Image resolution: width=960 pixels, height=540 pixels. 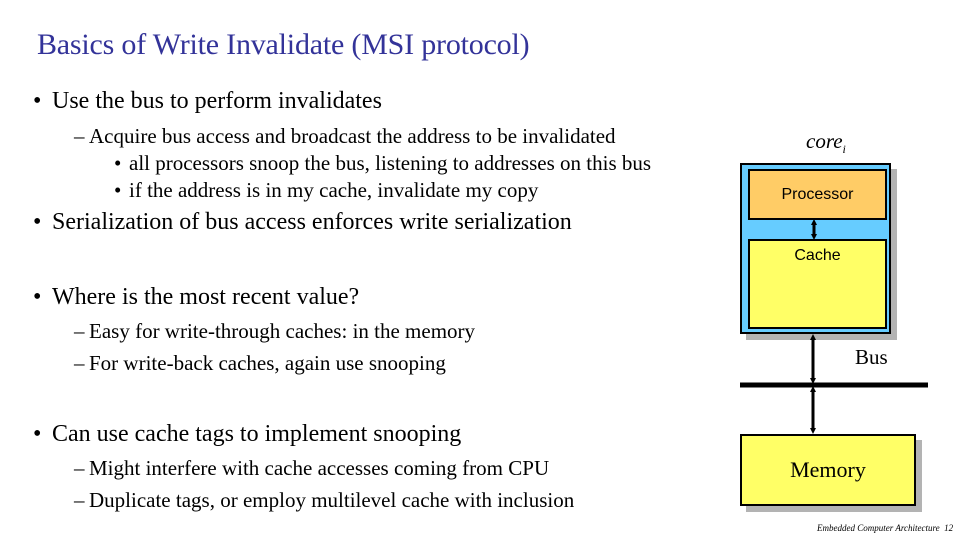 I want to click on bullet-text: Can use cache tags to implement snooping, so click(x=257, y=434).